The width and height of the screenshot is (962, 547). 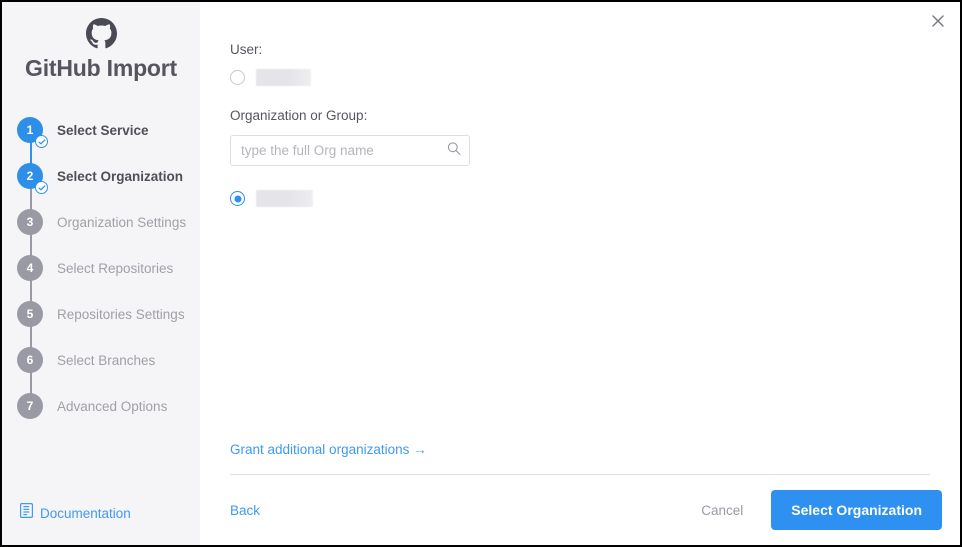 I want to click on step-badge-wrap: 3, so click(x=30, y=222).